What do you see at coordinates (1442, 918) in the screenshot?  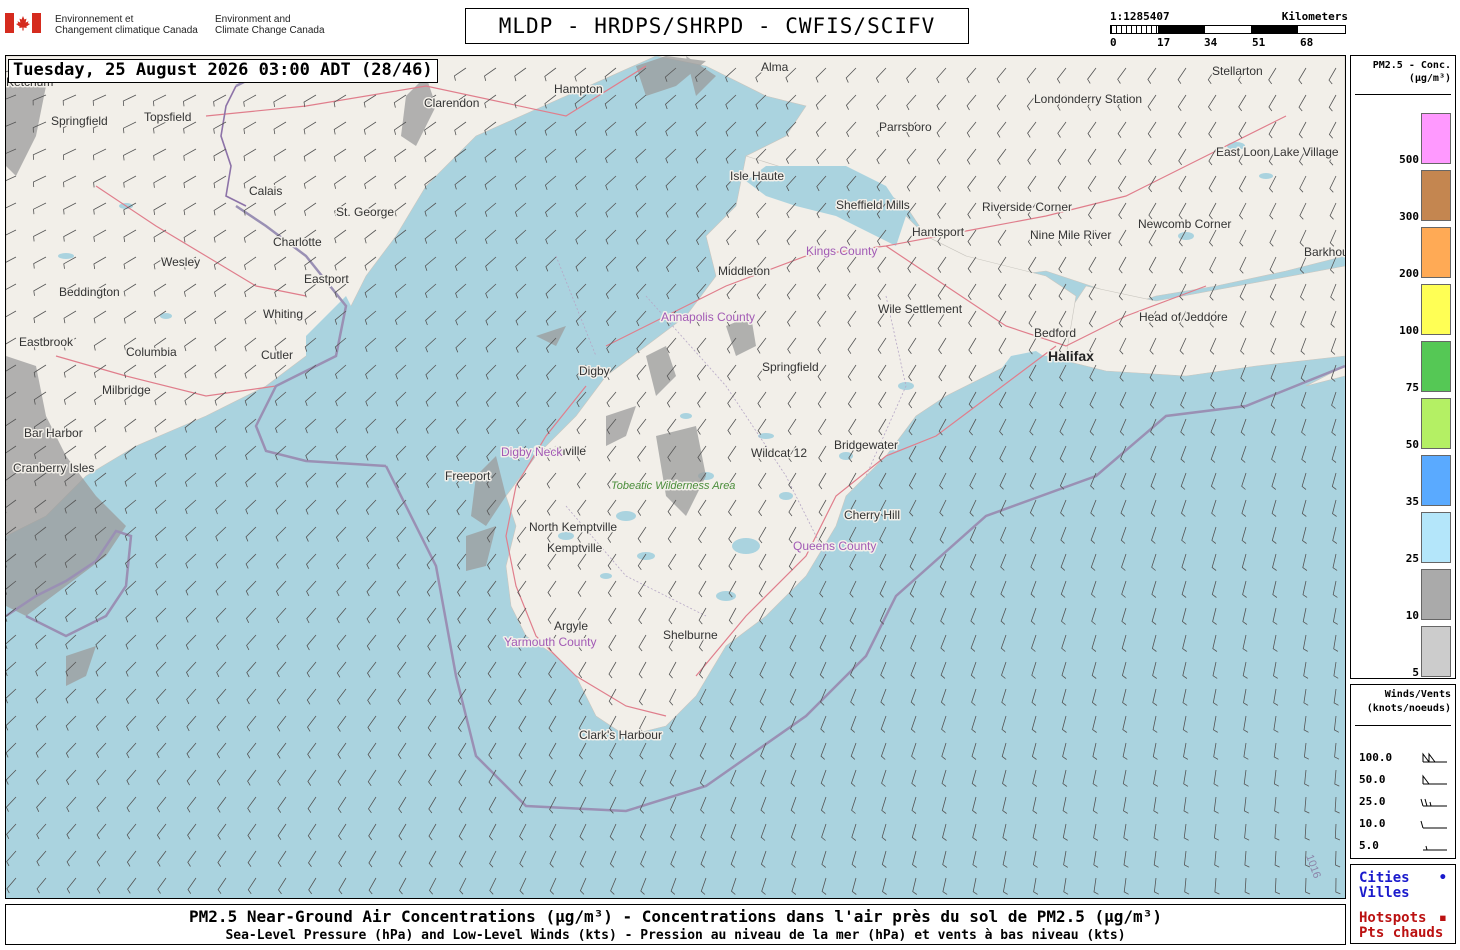 I see `hotspot-square-icon: ▪` at bounding box center [1442, 918].